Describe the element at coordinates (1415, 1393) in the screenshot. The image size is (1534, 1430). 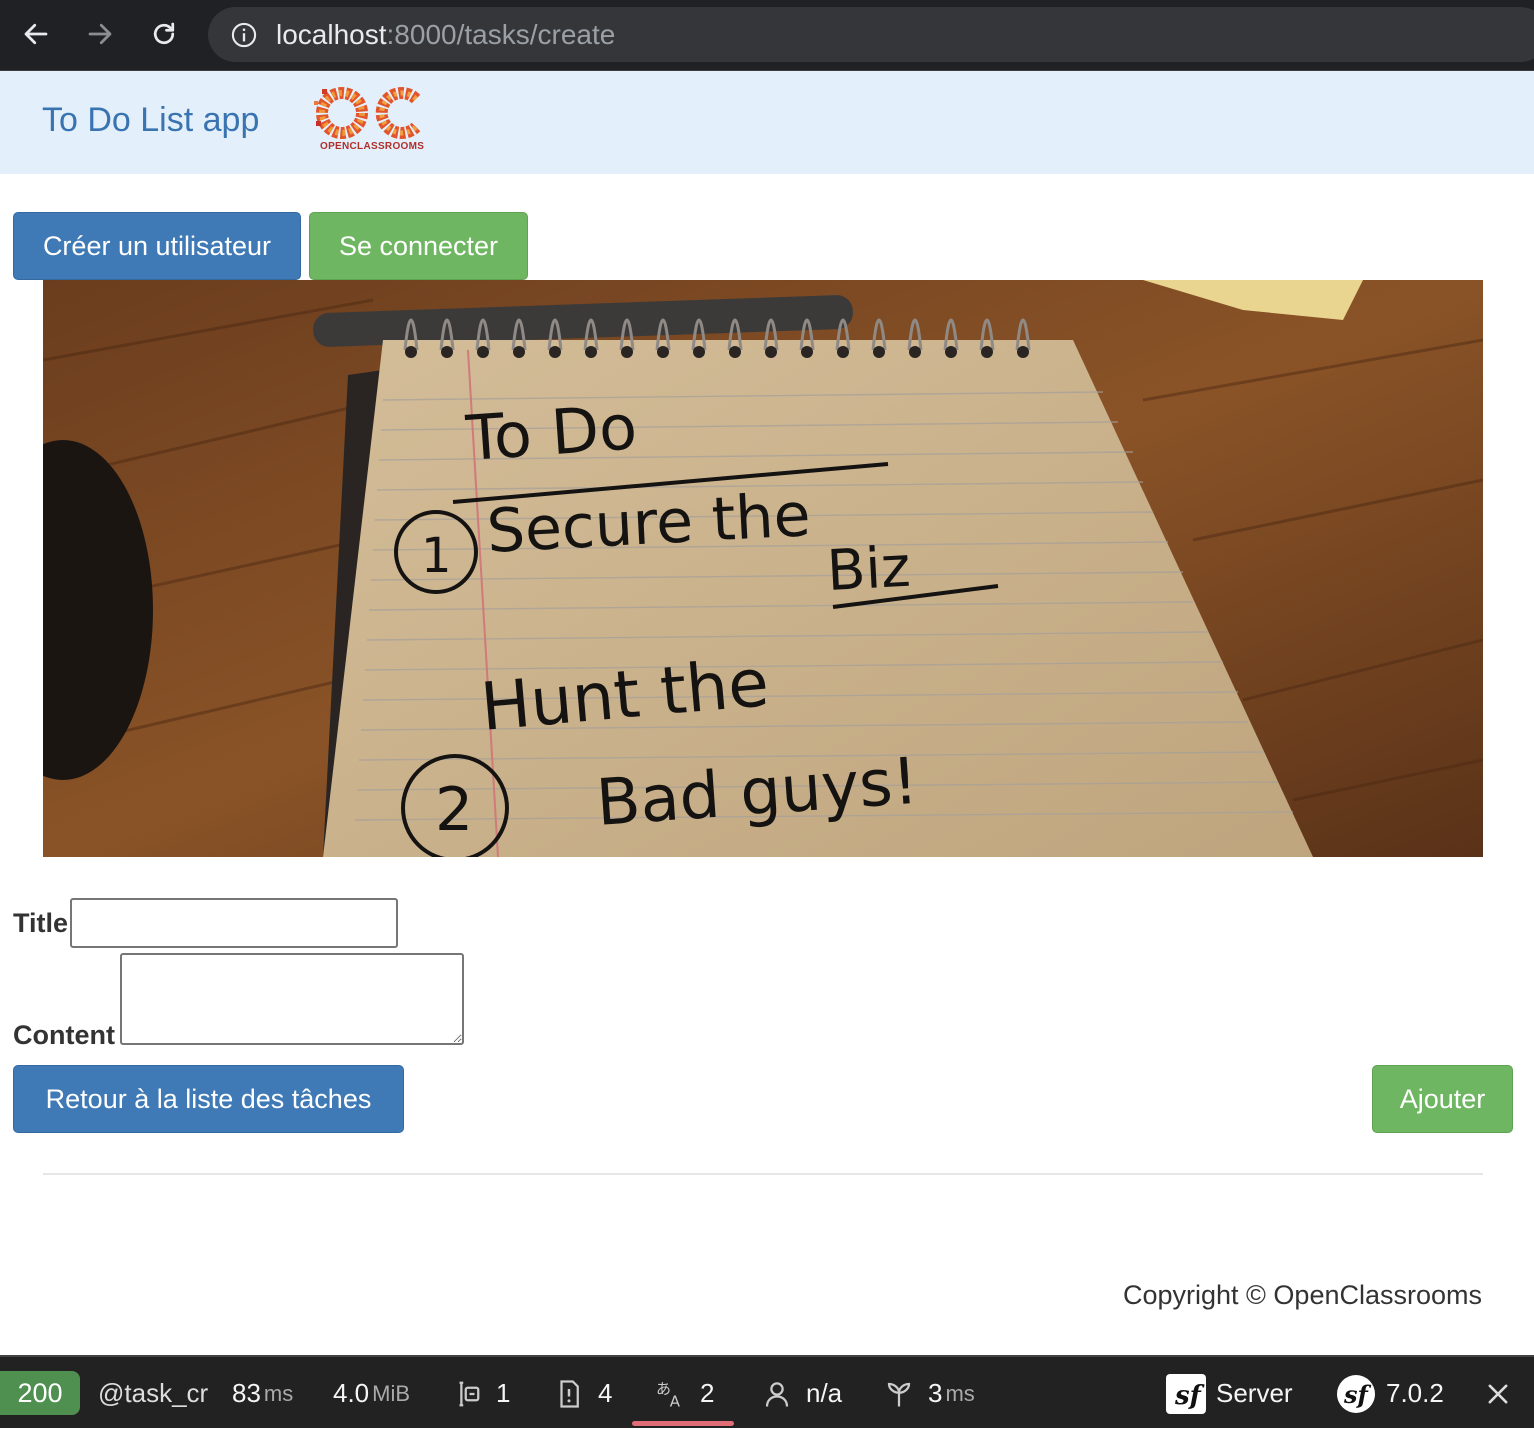
I see `symfony-version: 7.0.2` at that location.